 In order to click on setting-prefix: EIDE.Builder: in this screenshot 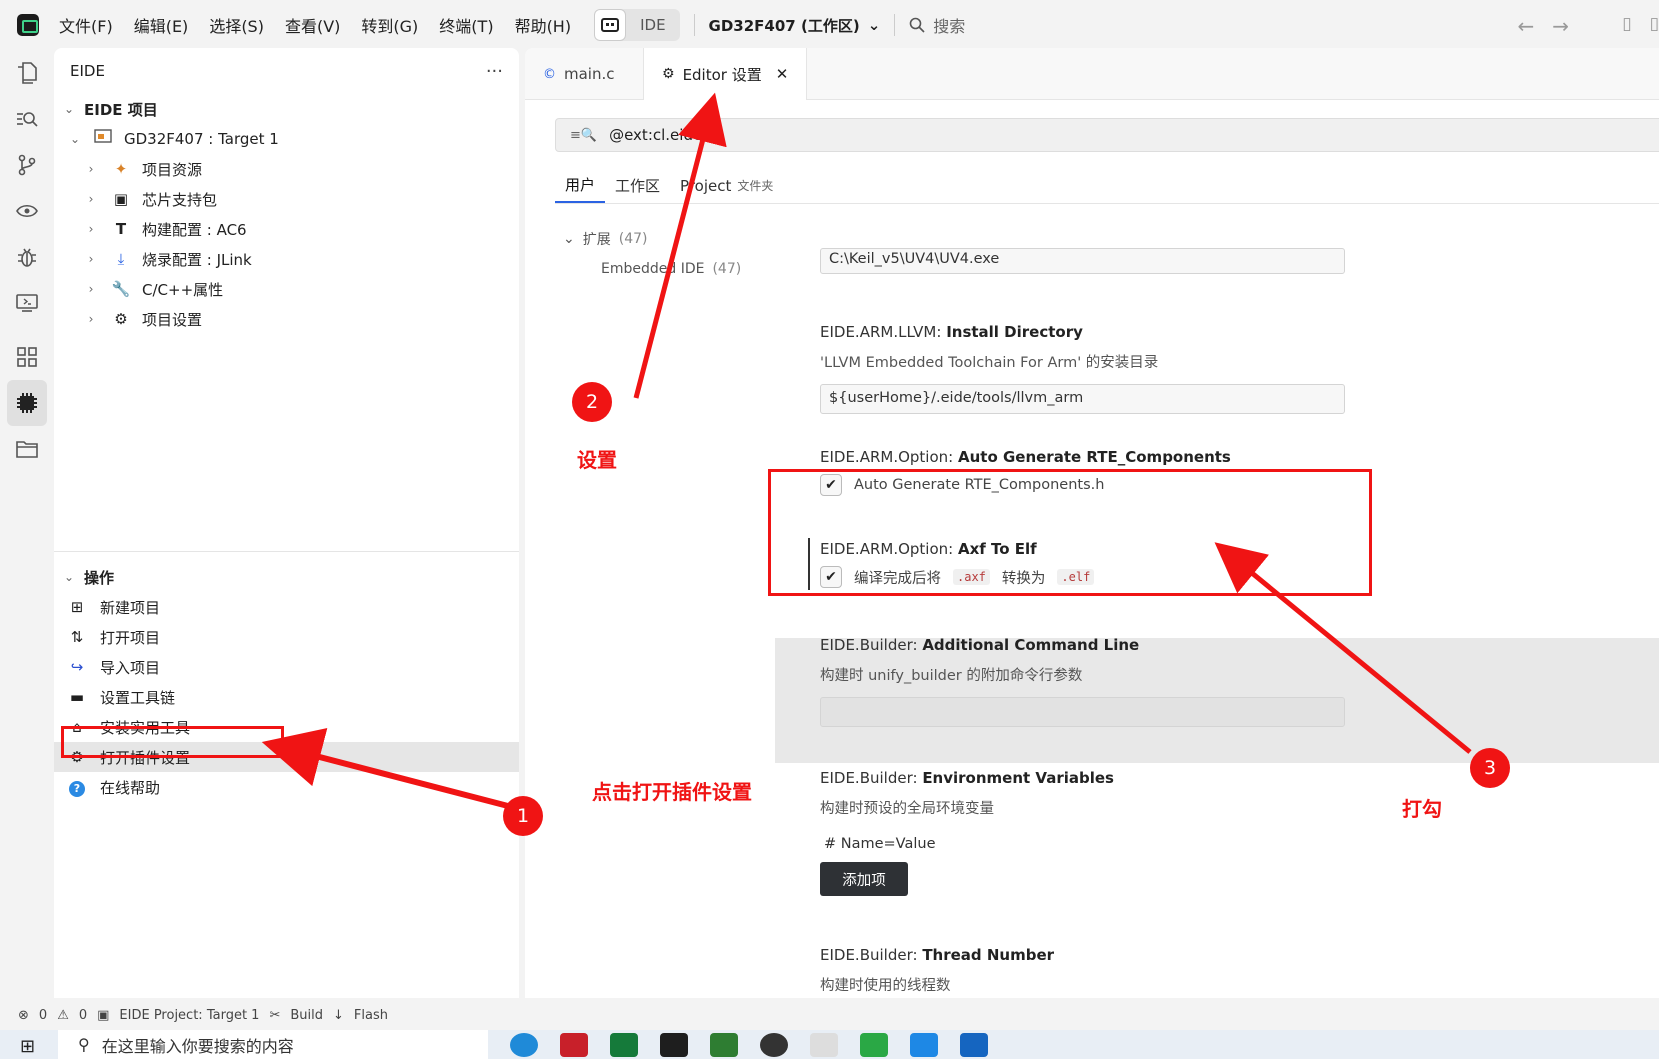, I will do `click(871, 778)`.